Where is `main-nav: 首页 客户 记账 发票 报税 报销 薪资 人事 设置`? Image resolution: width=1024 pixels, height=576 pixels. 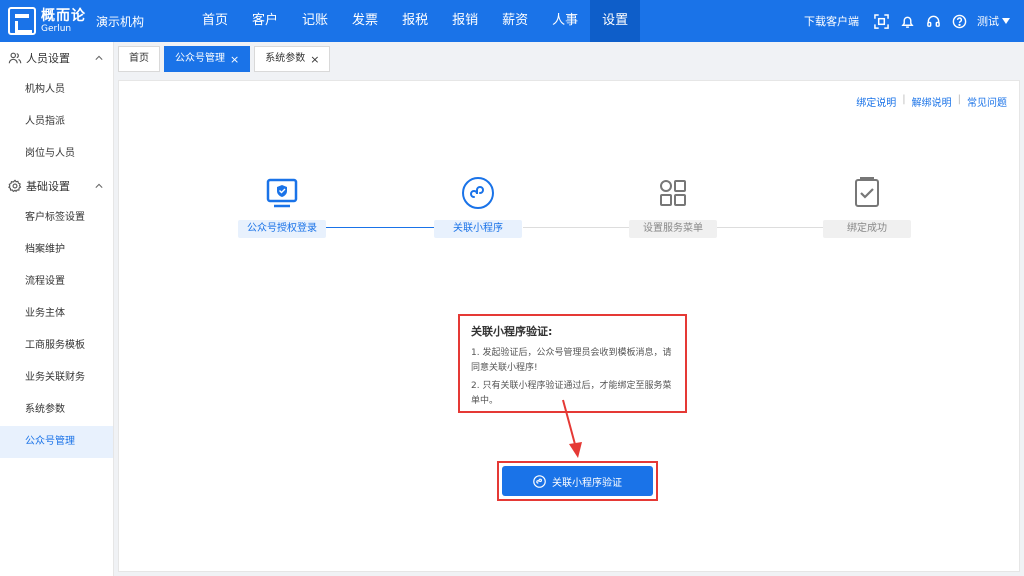 main-nav: 首页 客户 记账 发票 报税 报销 薪资 人事 设置 is located at coordinates (415, 21).